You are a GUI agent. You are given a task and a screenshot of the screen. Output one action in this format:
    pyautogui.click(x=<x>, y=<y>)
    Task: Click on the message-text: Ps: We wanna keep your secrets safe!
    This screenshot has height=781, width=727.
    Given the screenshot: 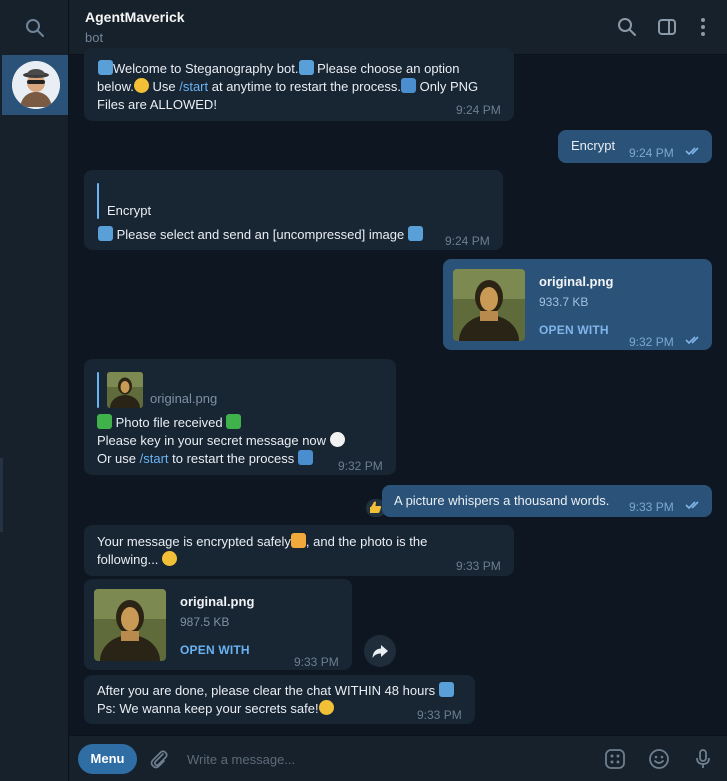 What is the action you would take?
    pyautogui.click(x=215, y=709)
    